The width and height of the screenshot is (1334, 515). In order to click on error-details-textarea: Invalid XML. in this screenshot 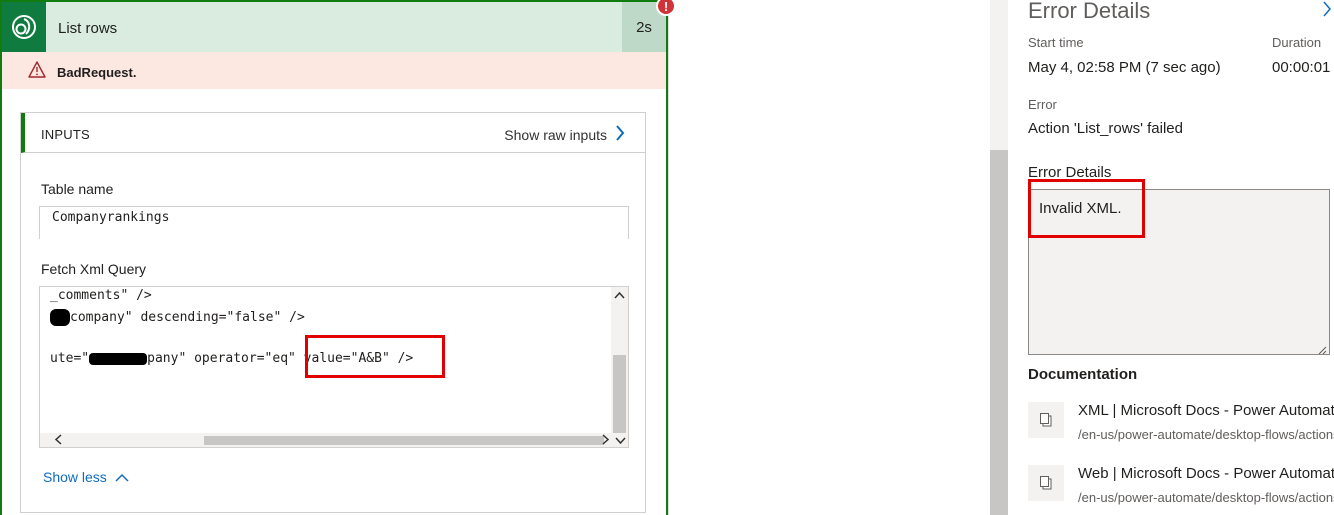, I will do `click(1179, 272)`.